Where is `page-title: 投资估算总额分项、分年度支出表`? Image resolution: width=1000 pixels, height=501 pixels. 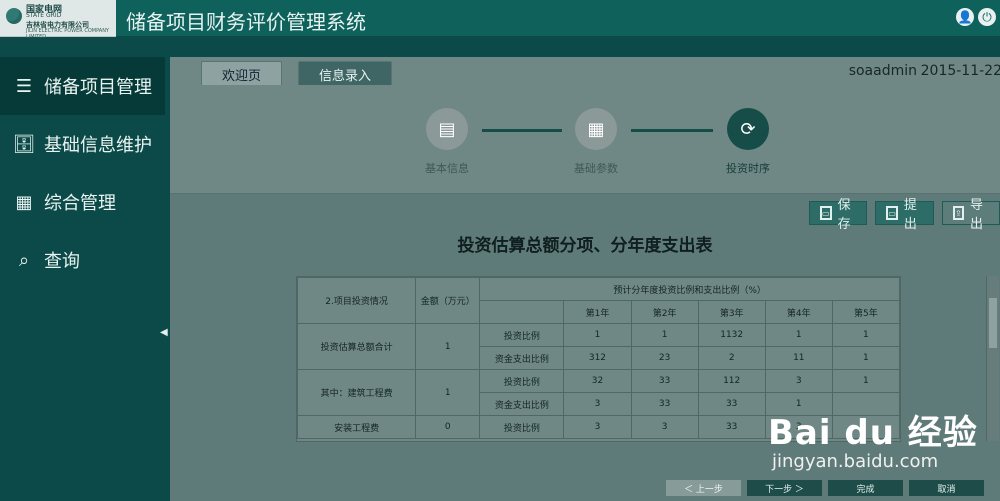 page-title: 投资估算总额分项、分年度支出表 is located at coordinates (585, 246).